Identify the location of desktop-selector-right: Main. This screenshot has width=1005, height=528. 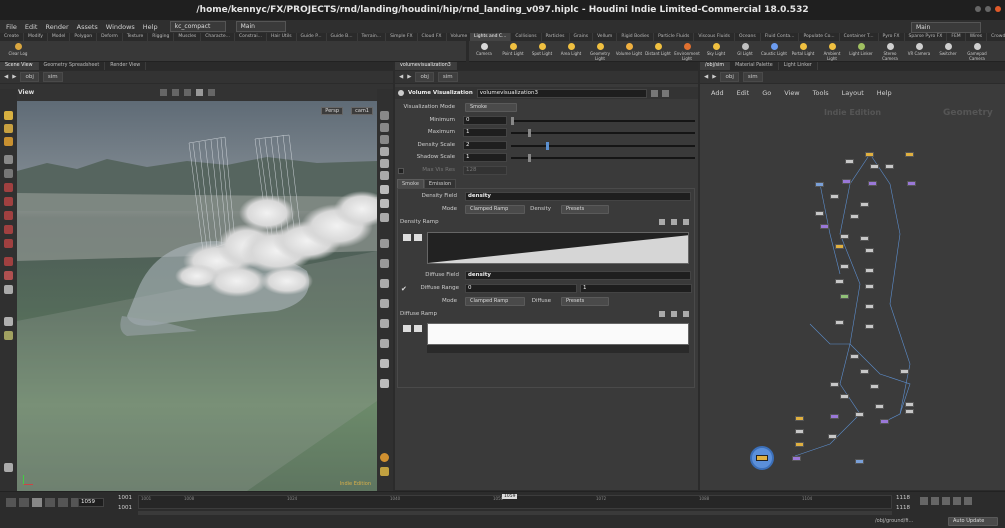
(946, 27).